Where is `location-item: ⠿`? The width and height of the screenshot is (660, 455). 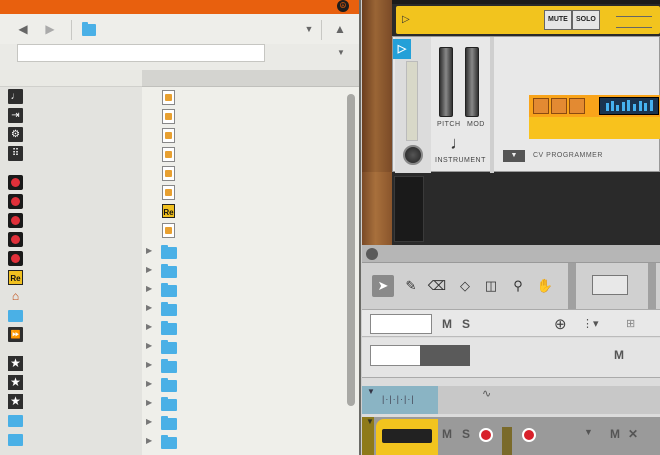 location-item: ⠿ is located at coordinates (15, 153).